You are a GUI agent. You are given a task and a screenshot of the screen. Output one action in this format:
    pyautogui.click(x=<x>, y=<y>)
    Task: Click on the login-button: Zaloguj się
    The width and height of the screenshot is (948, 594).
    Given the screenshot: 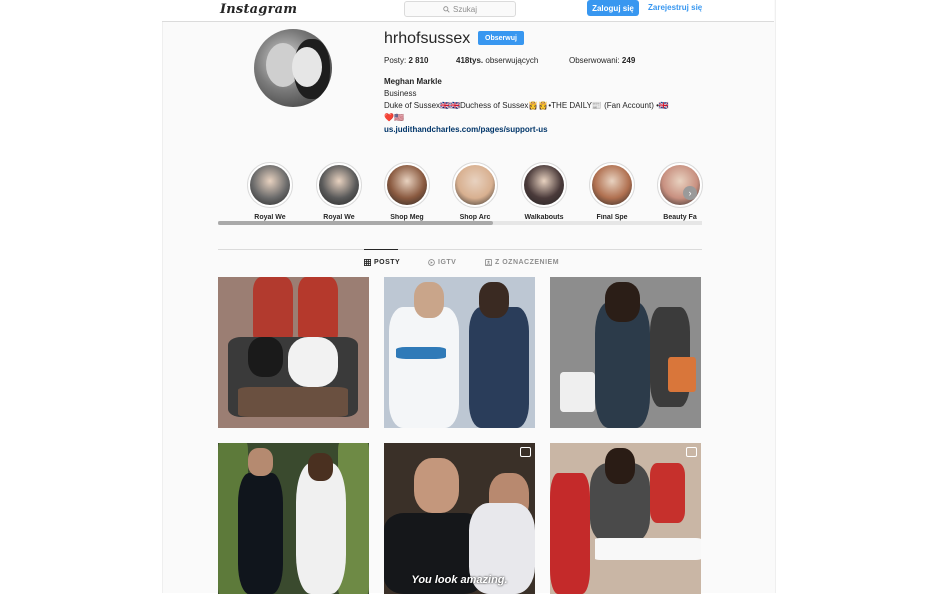 What is the action you would take?
    pyautogui.click(x=613, y=8)
    